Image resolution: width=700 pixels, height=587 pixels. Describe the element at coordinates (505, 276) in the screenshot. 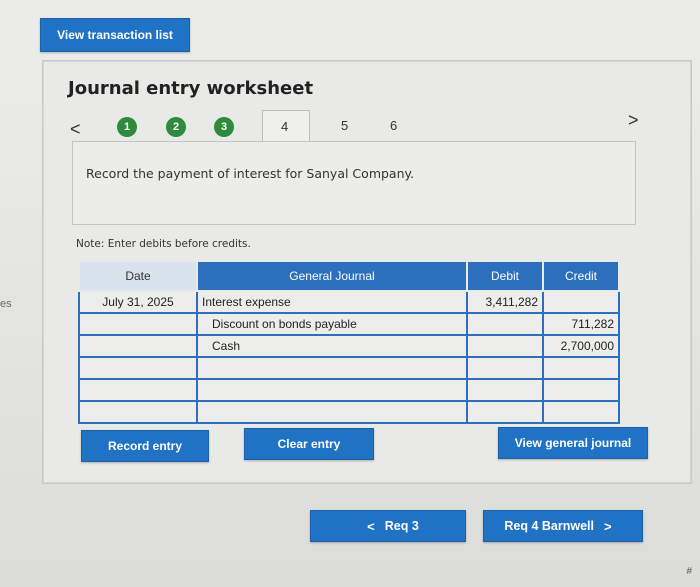

I see `column-header-debit: Debit` at that location.